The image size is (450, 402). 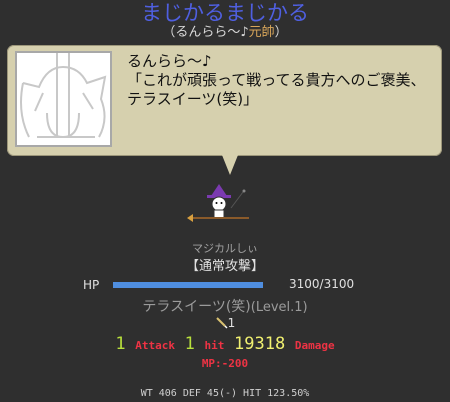 I want to click on witch-sprite-icon, so click(x=222, y=207).